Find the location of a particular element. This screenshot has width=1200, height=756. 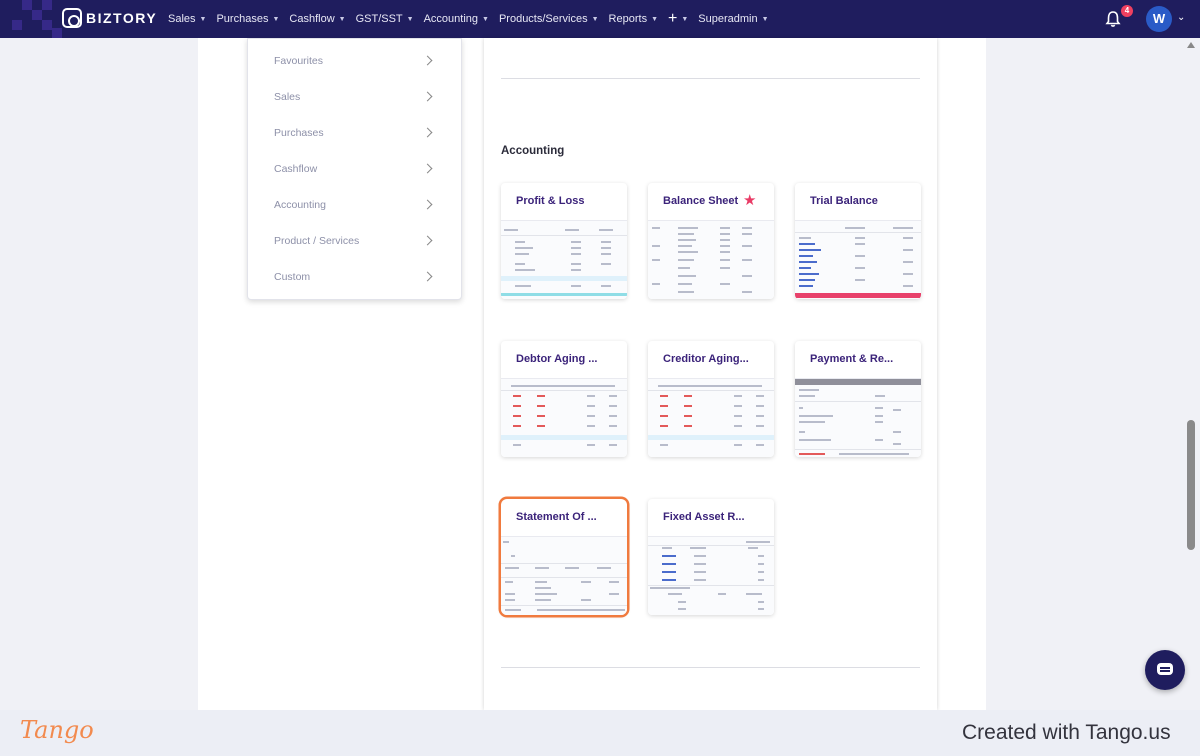

report-card-trial-balance: Trial Balance is located at coordinates (858, 241).